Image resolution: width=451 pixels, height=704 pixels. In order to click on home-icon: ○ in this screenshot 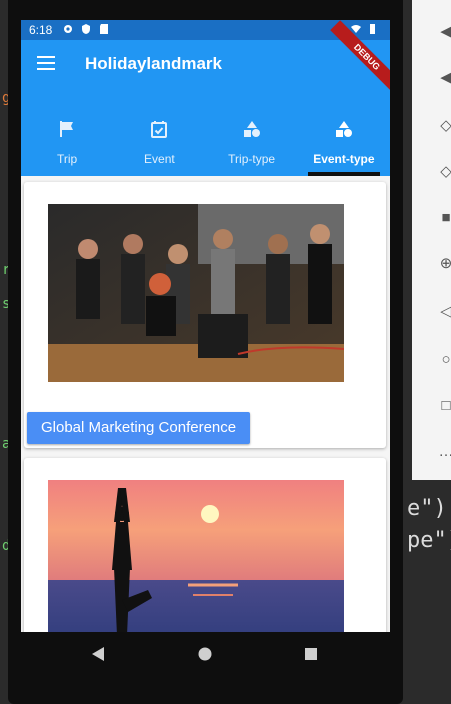, I will do `click(444, 360)`.